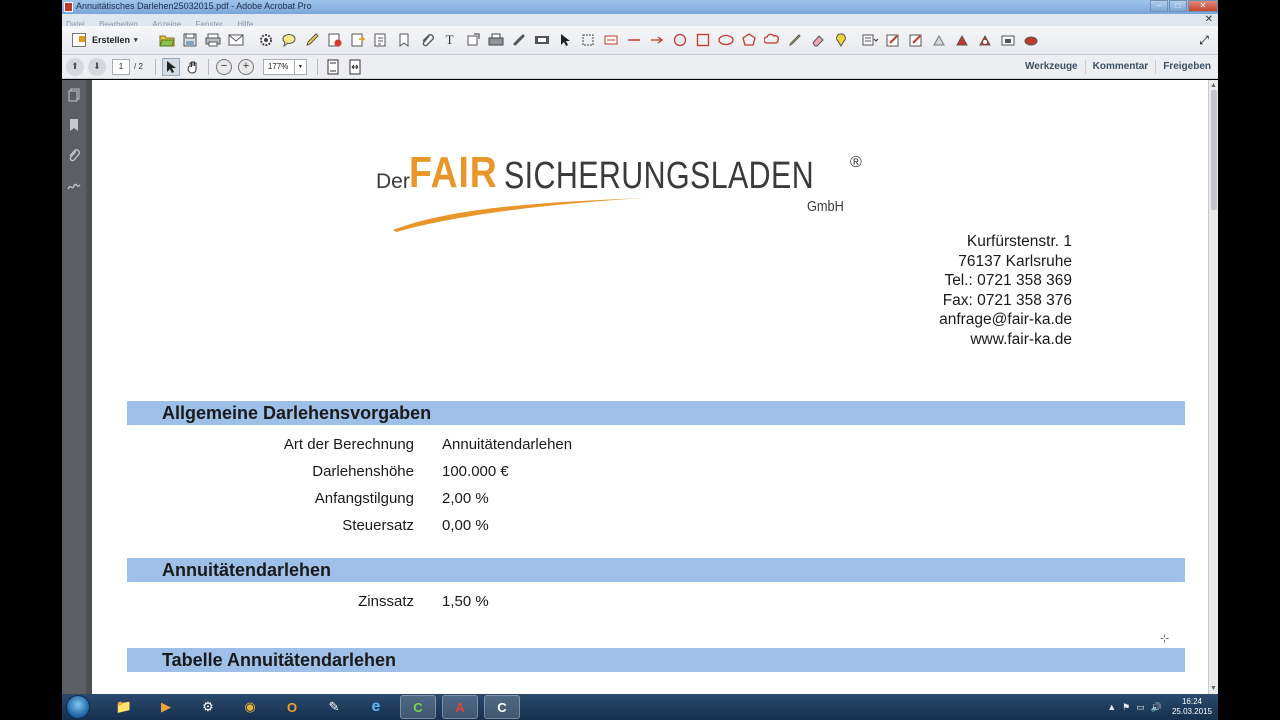  What do you see at coordinates (105, 40) in the screenshot?
I see `create-button: Erstellen ▾` at bounding box center [105, 40].